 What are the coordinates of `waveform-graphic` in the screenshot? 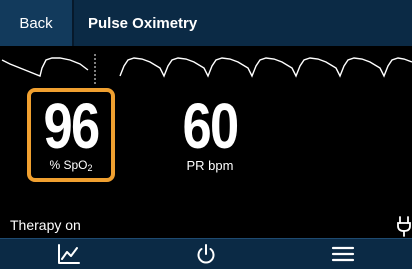 It's located at (206, 69).